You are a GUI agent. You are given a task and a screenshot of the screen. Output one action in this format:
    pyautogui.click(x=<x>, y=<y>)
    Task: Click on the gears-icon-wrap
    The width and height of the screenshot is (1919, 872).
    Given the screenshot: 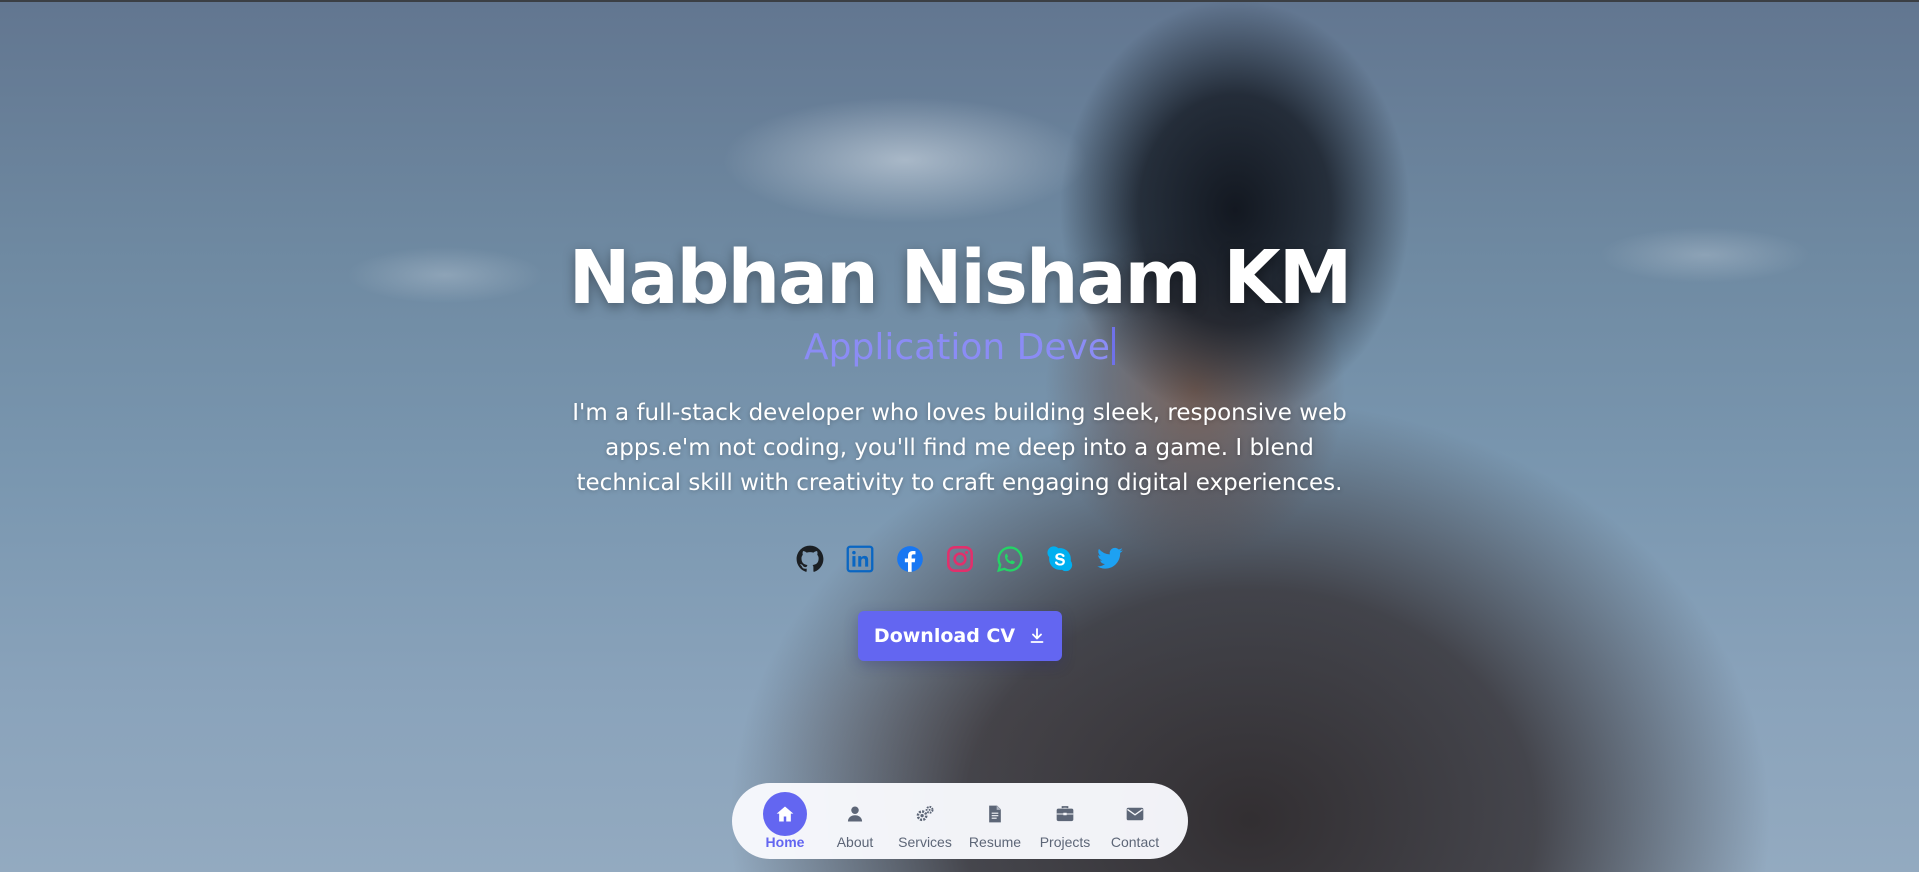 What is the action you would take?
    pyautogui.click(x=925, y=814)
    